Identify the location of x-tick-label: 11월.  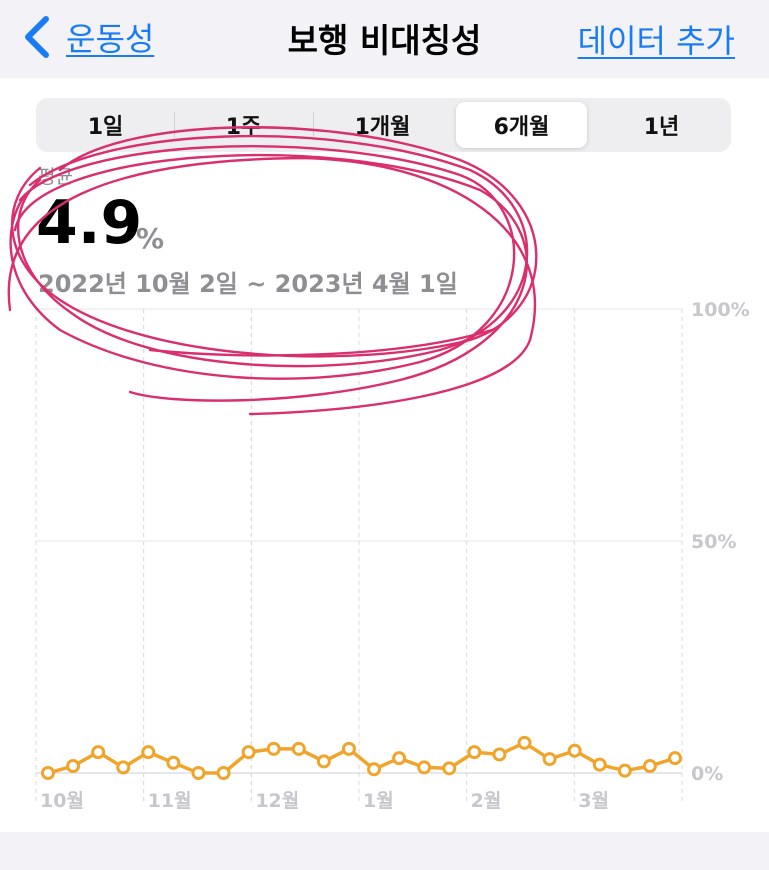
(170, 801).